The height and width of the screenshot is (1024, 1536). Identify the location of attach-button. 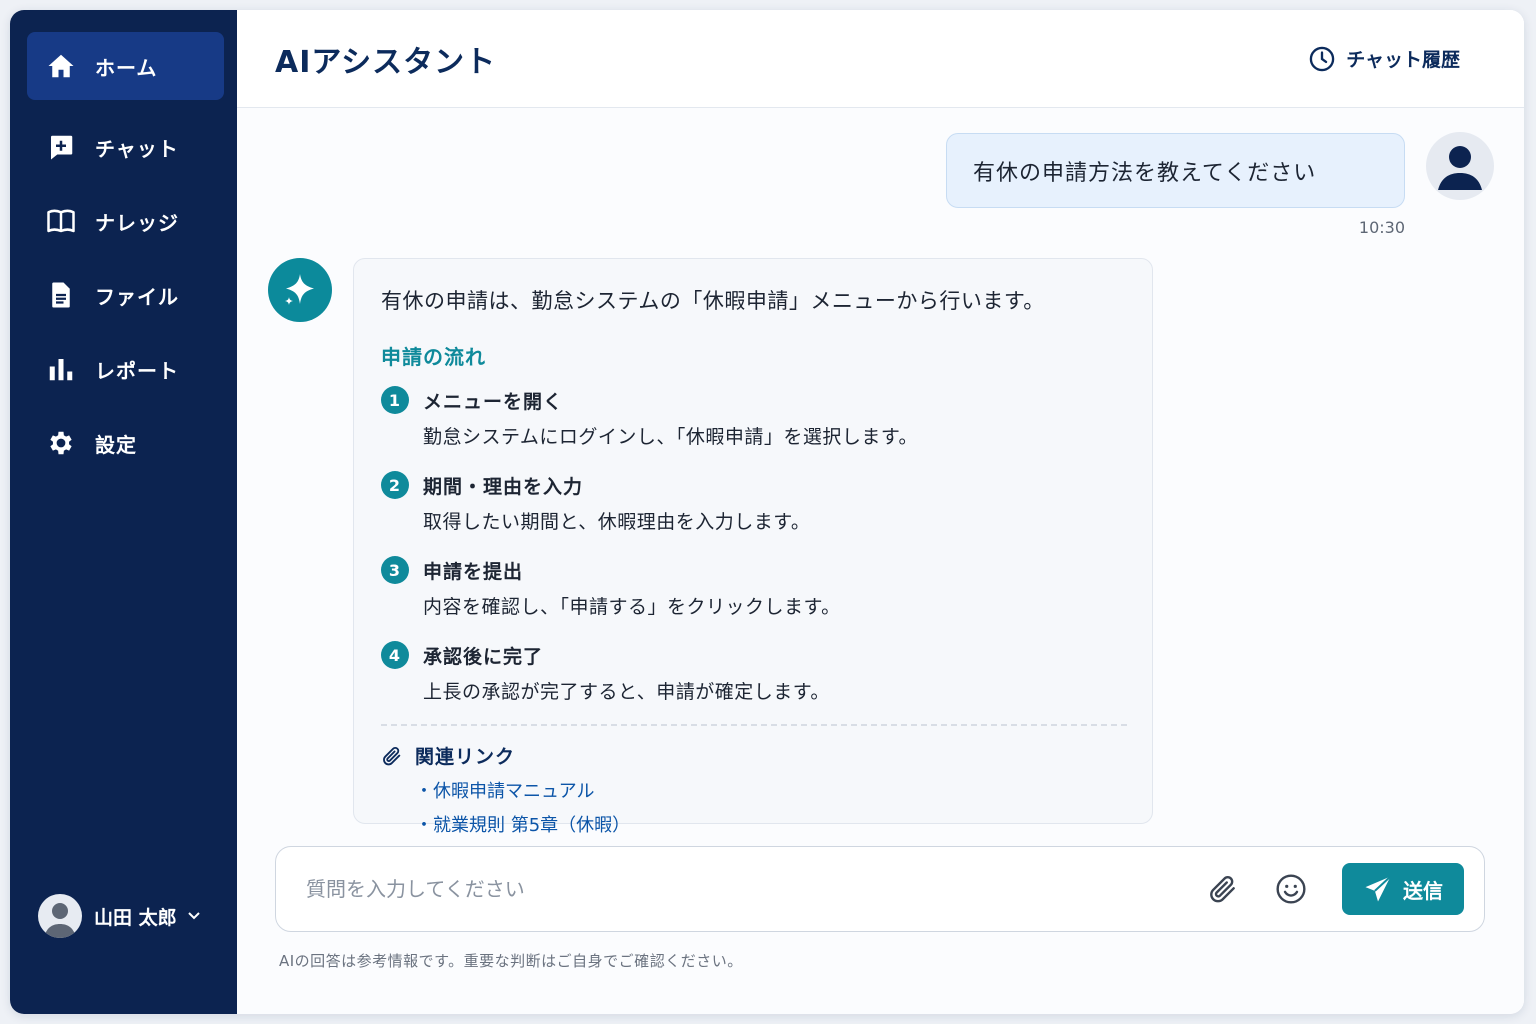
(1223, 889).